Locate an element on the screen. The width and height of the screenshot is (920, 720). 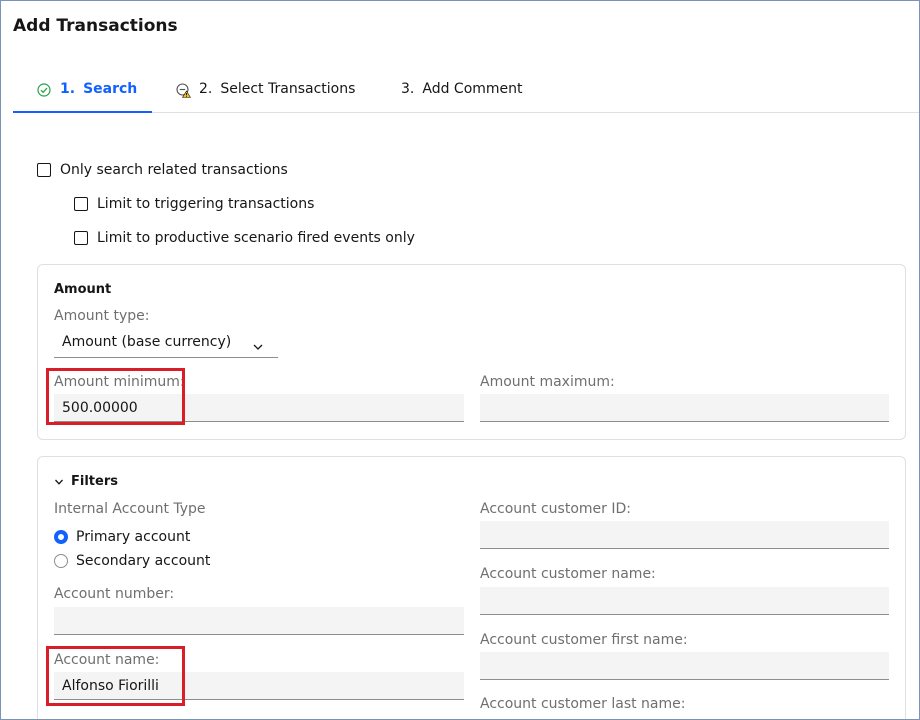
customer-name-input is located at coordinates (684, 601).